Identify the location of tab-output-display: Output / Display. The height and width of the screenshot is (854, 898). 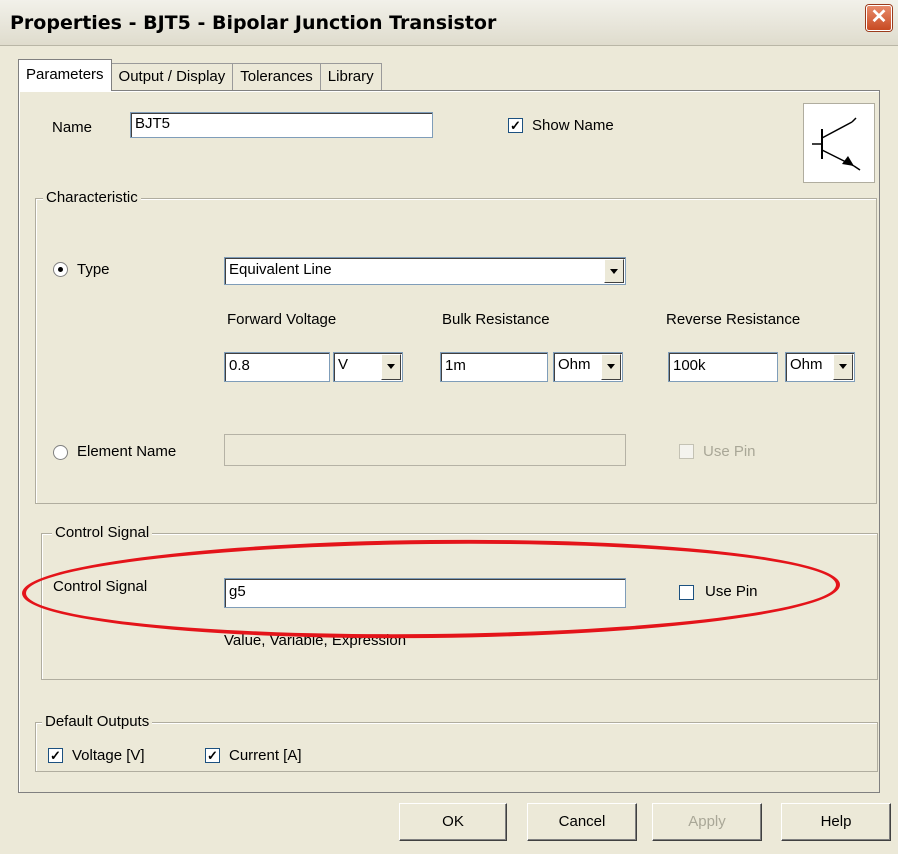
(172, 77).